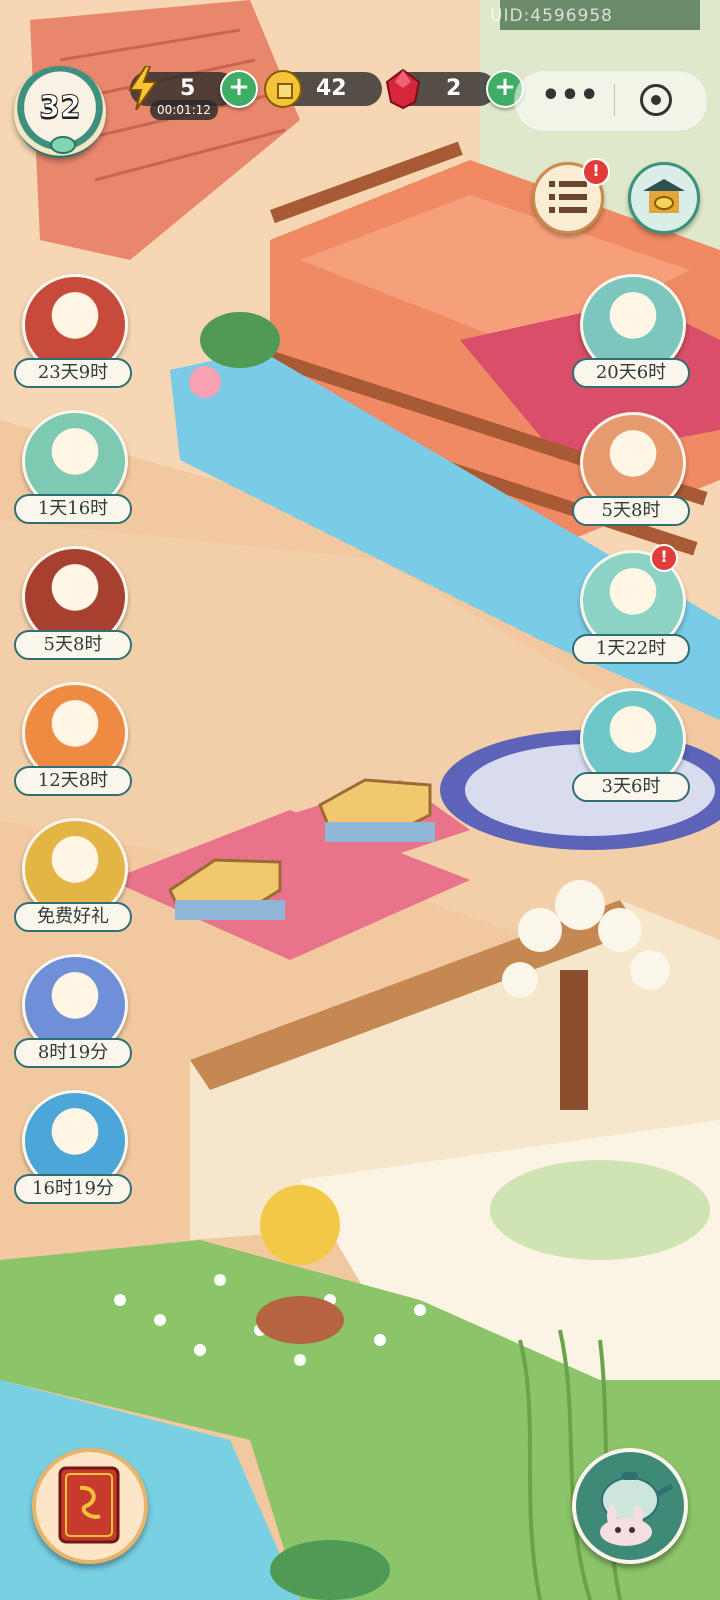  What do you see at coordinates (631, 333) in the screenshot?
I see `event-bath-cat-button: 20天6时` at bounding box center [631, 333].